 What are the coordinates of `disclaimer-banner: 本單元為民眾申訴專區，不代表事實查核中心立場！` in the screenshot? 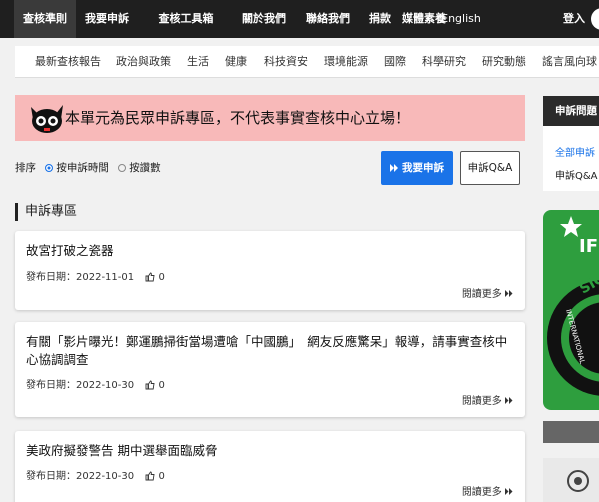 It's located at (270, 118).